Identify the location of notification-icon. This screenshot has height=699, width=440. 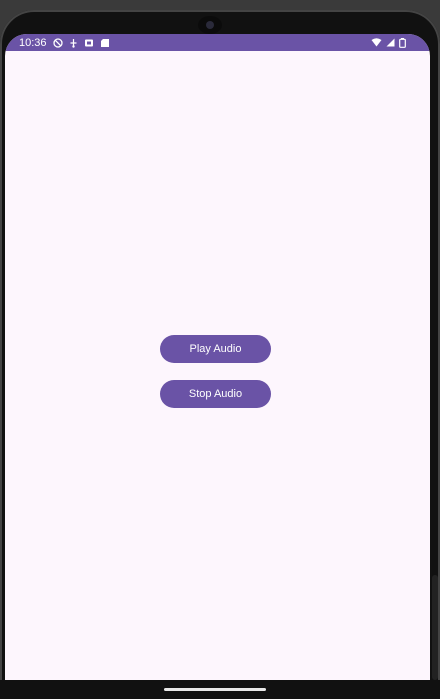
(89, 43).